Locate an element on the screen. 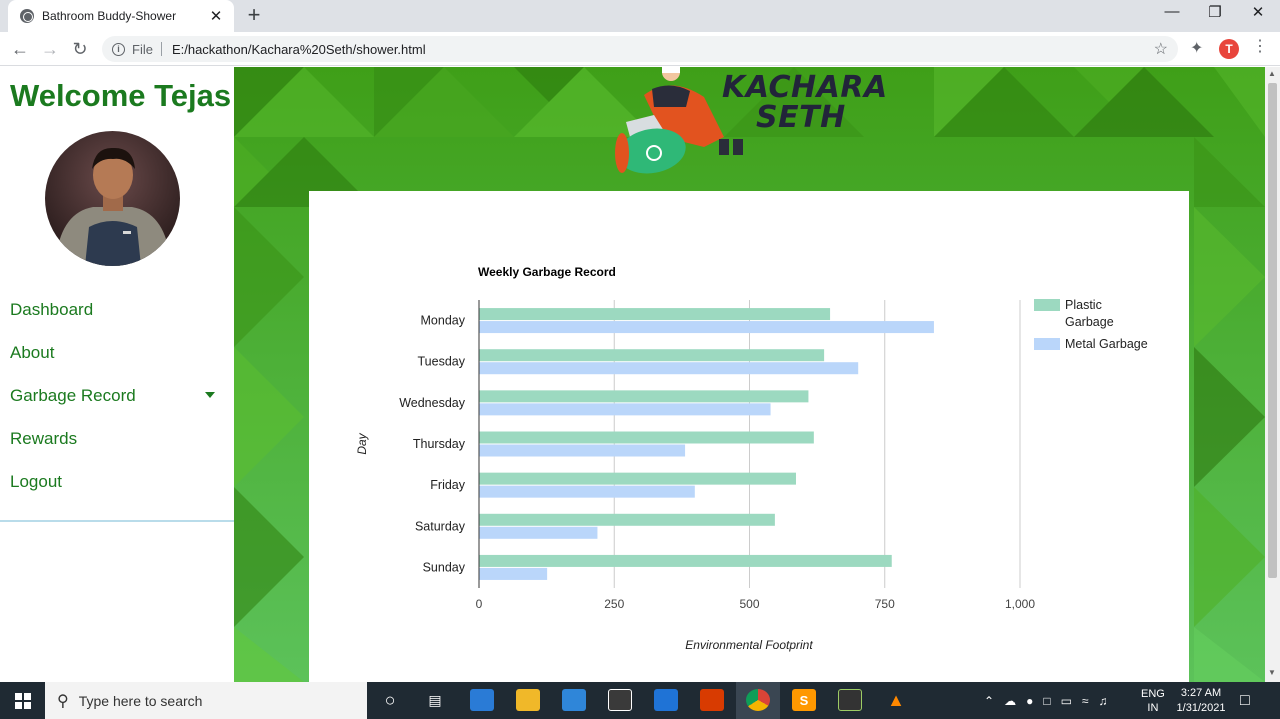  store-icon is located at coordinates (620, 700).